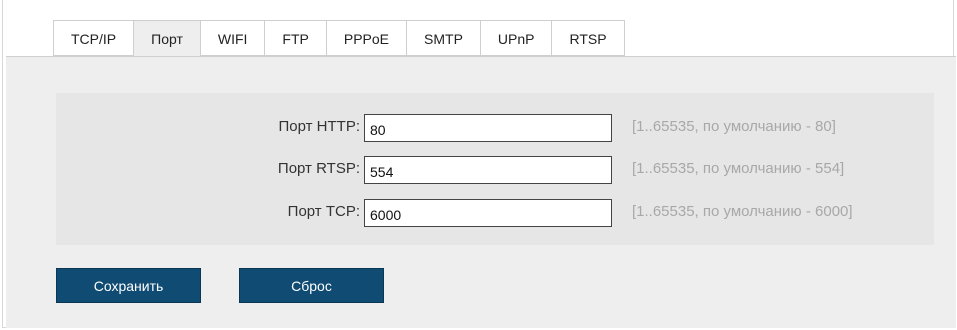 The image size is (957, 330). What do you see at coordinates (515, 38) in the screenshot?
I see `tab-upnp: UPnP` at bounding box center [515, 38].